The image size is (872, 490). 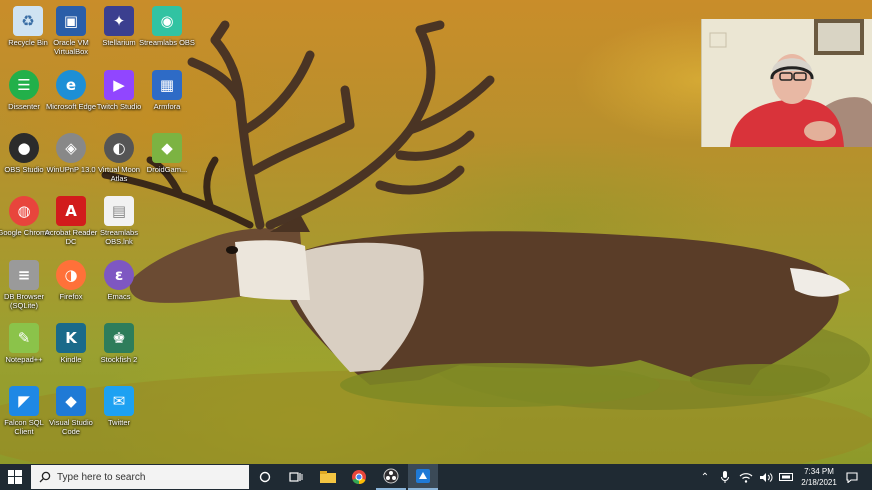 I want to click on desktop-icon-streamlabs: ◉ Streamlabs OBS, so click(x=167, y=34).